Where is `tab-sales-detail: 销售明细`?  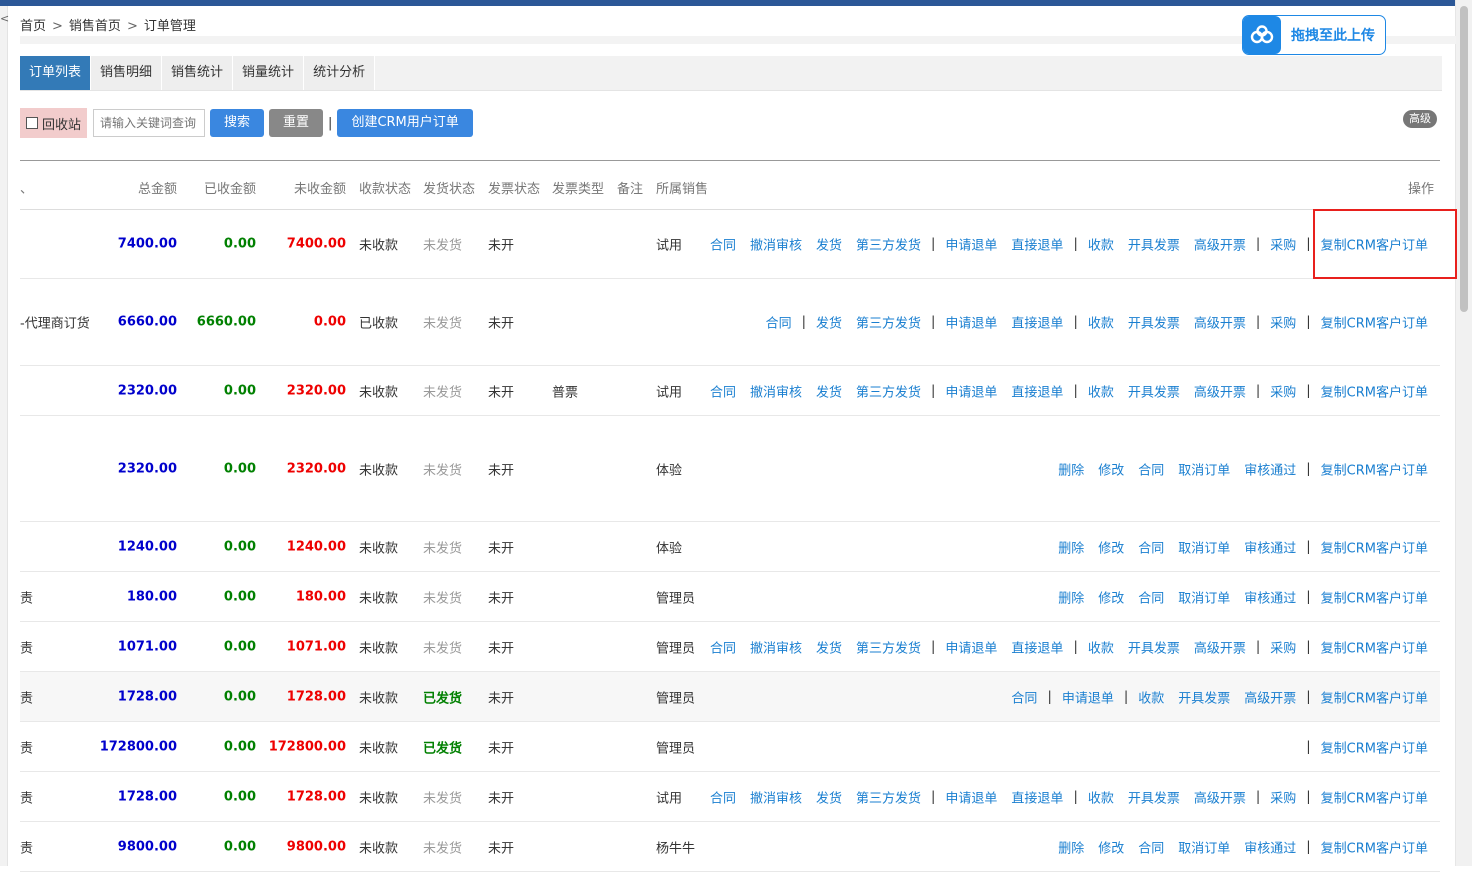 tab-sales-detail: 销售明细 is located at coordinates (127, 73).